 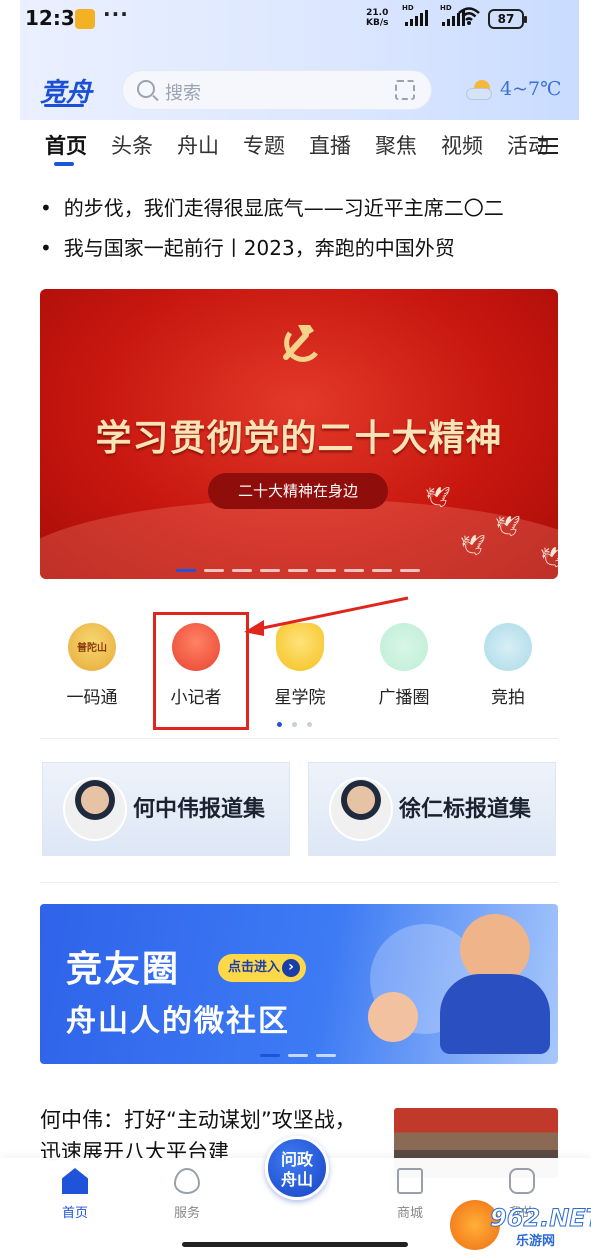 What do you see at coordinates (85, 19) in the screenshot?
I see `notification-app-icon` at bounding box center [85, 19].